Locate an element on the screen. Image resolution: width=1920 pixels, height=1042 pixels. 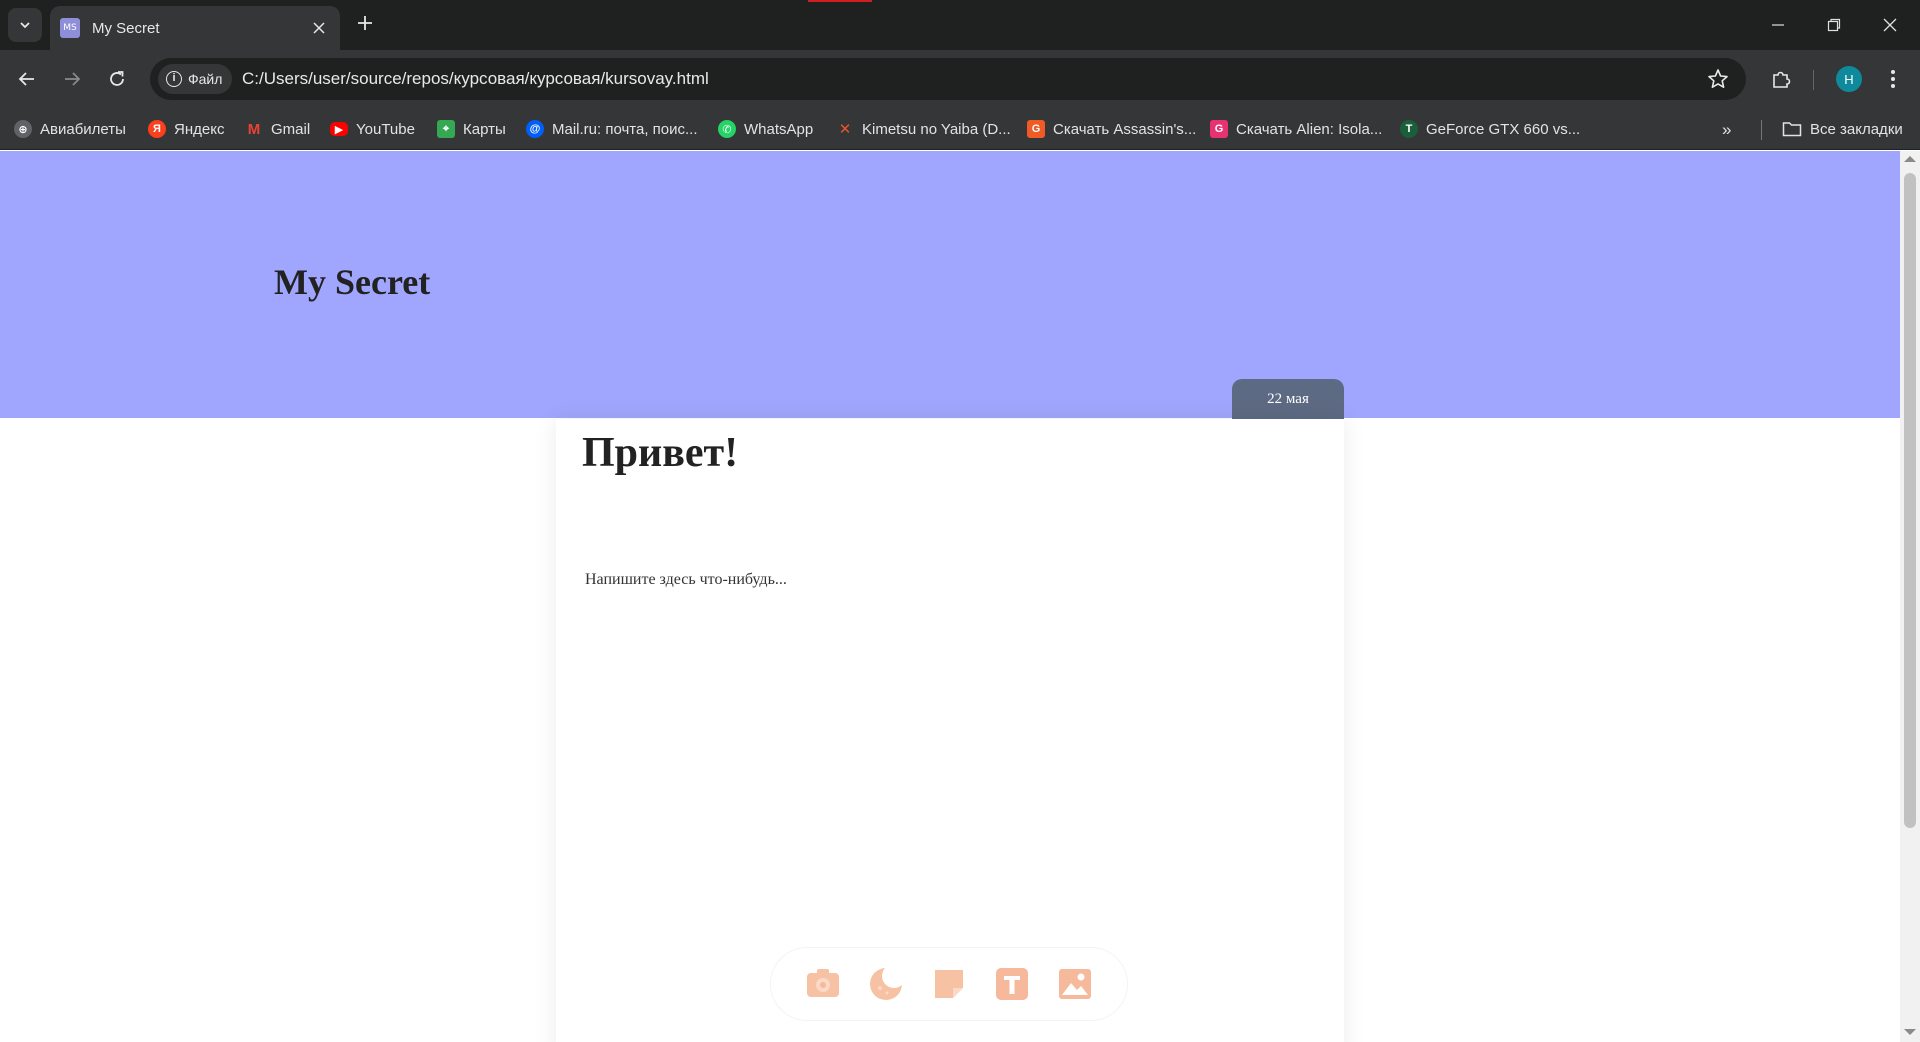
tool-panel is located at coordinates (949, 984).